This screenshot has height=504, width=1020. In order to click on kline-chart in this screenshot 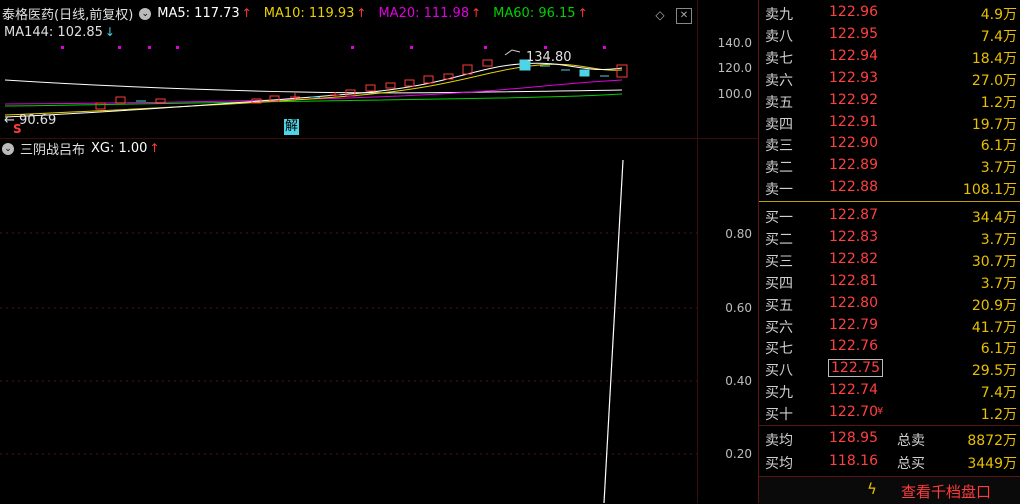, I will do `click(316, 82)`.